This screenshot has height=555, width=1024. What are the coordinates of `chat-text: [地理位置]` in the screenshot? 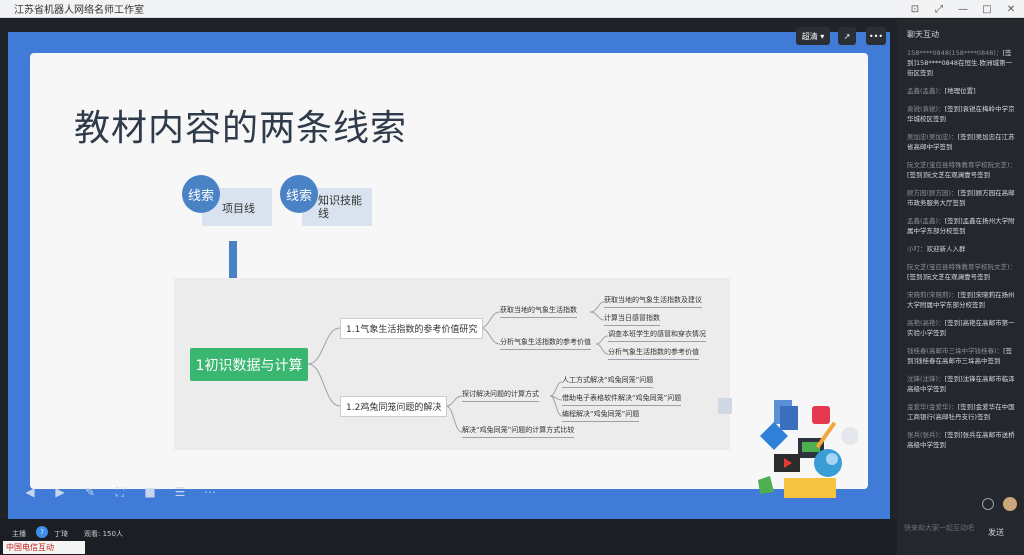 It's located at (960, 91).